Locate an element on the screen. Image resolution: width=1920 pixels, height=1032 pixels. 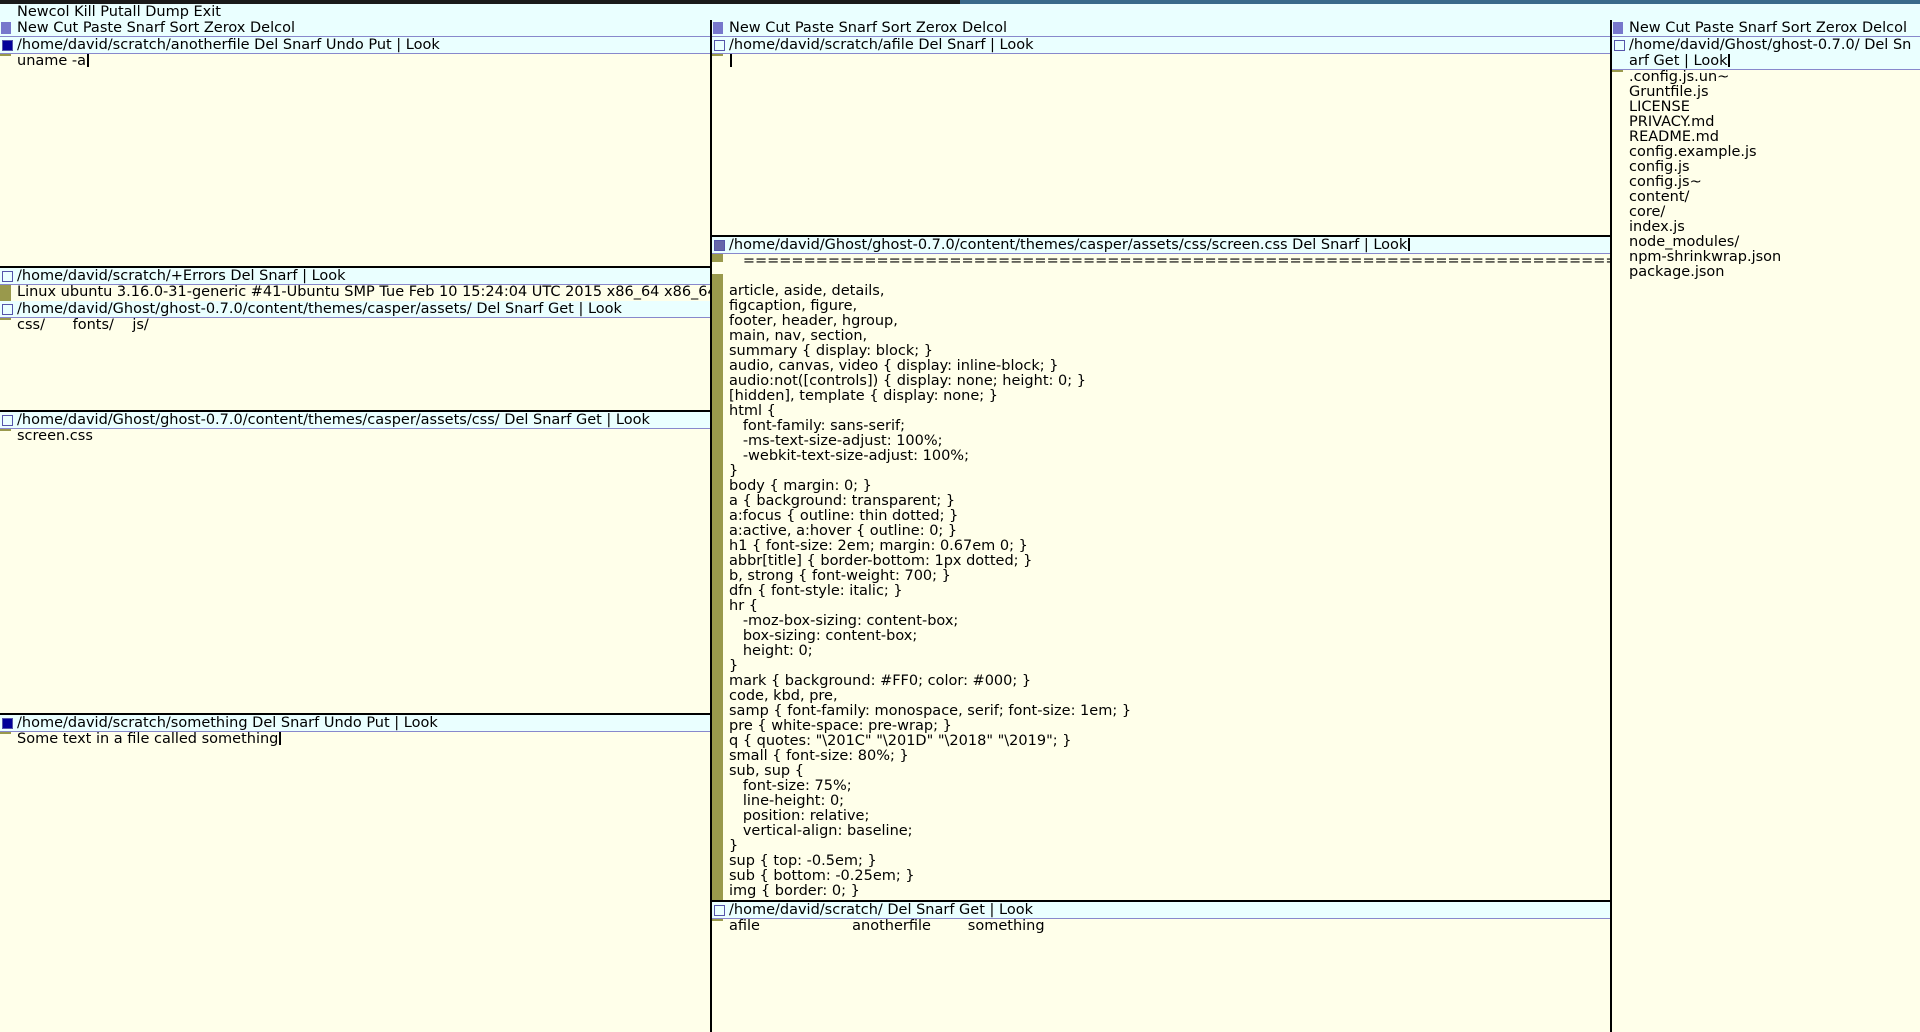
scrollbar-thumb is located at coordinates (717, 587).